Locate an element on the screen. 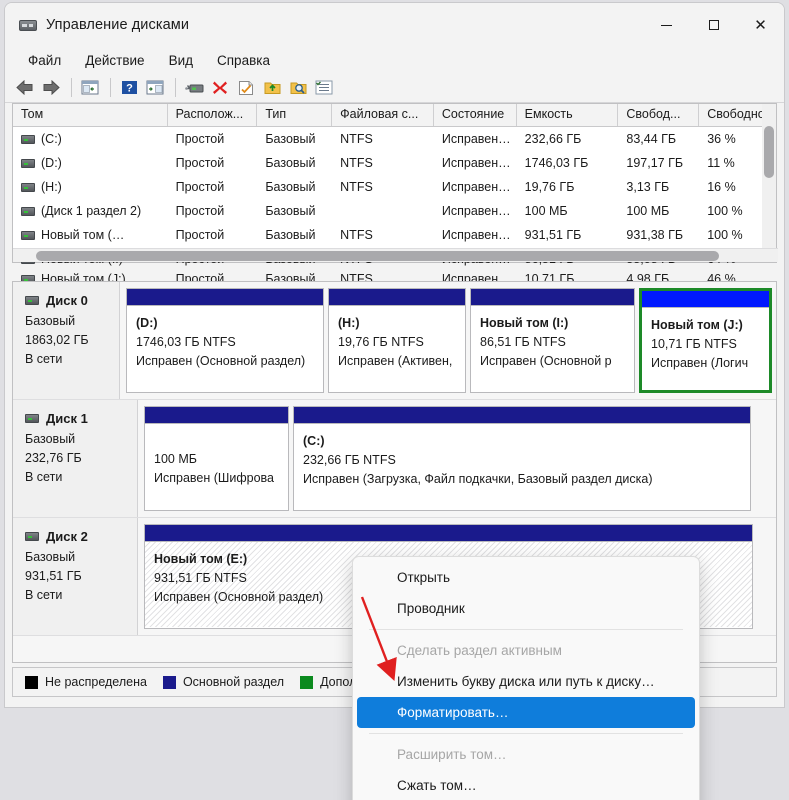  window-controls: ✕ is located at coordinates (713, 25).